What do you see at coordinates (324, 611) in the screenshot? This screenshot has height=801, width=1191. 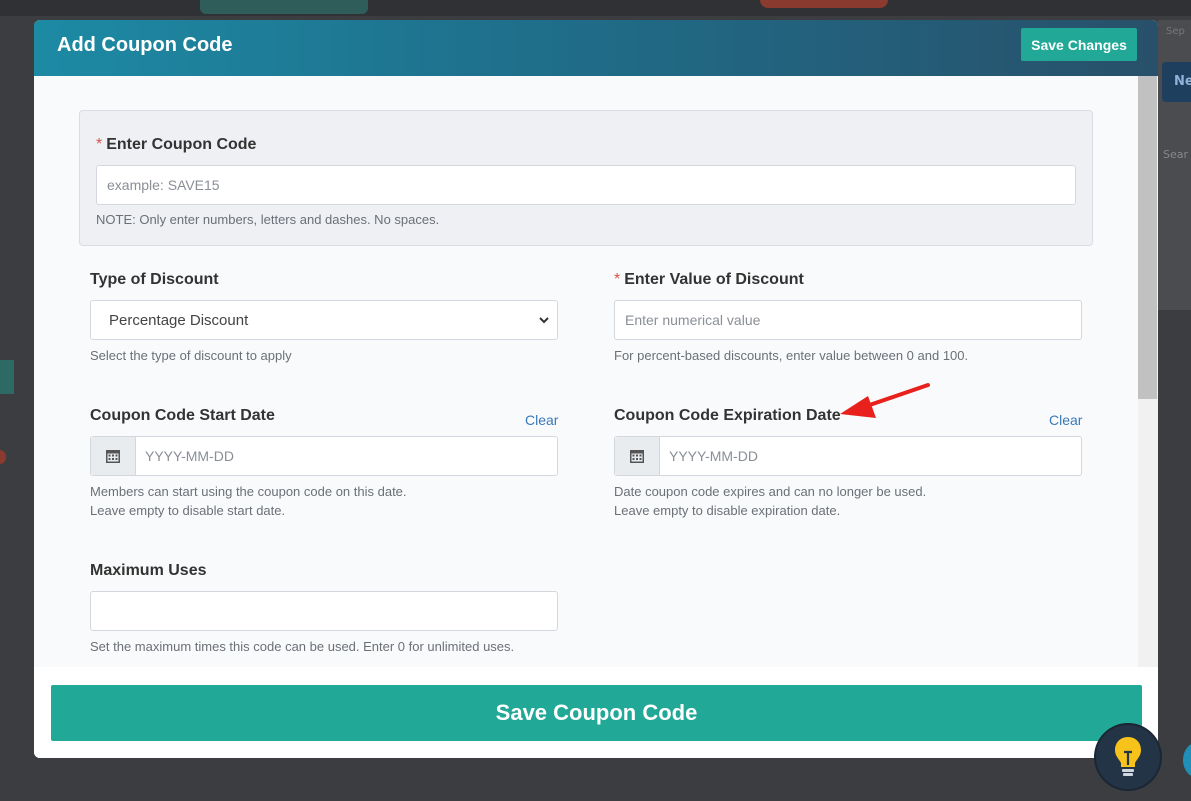 I see `max-uses-input` at bounding box center [324, 611].